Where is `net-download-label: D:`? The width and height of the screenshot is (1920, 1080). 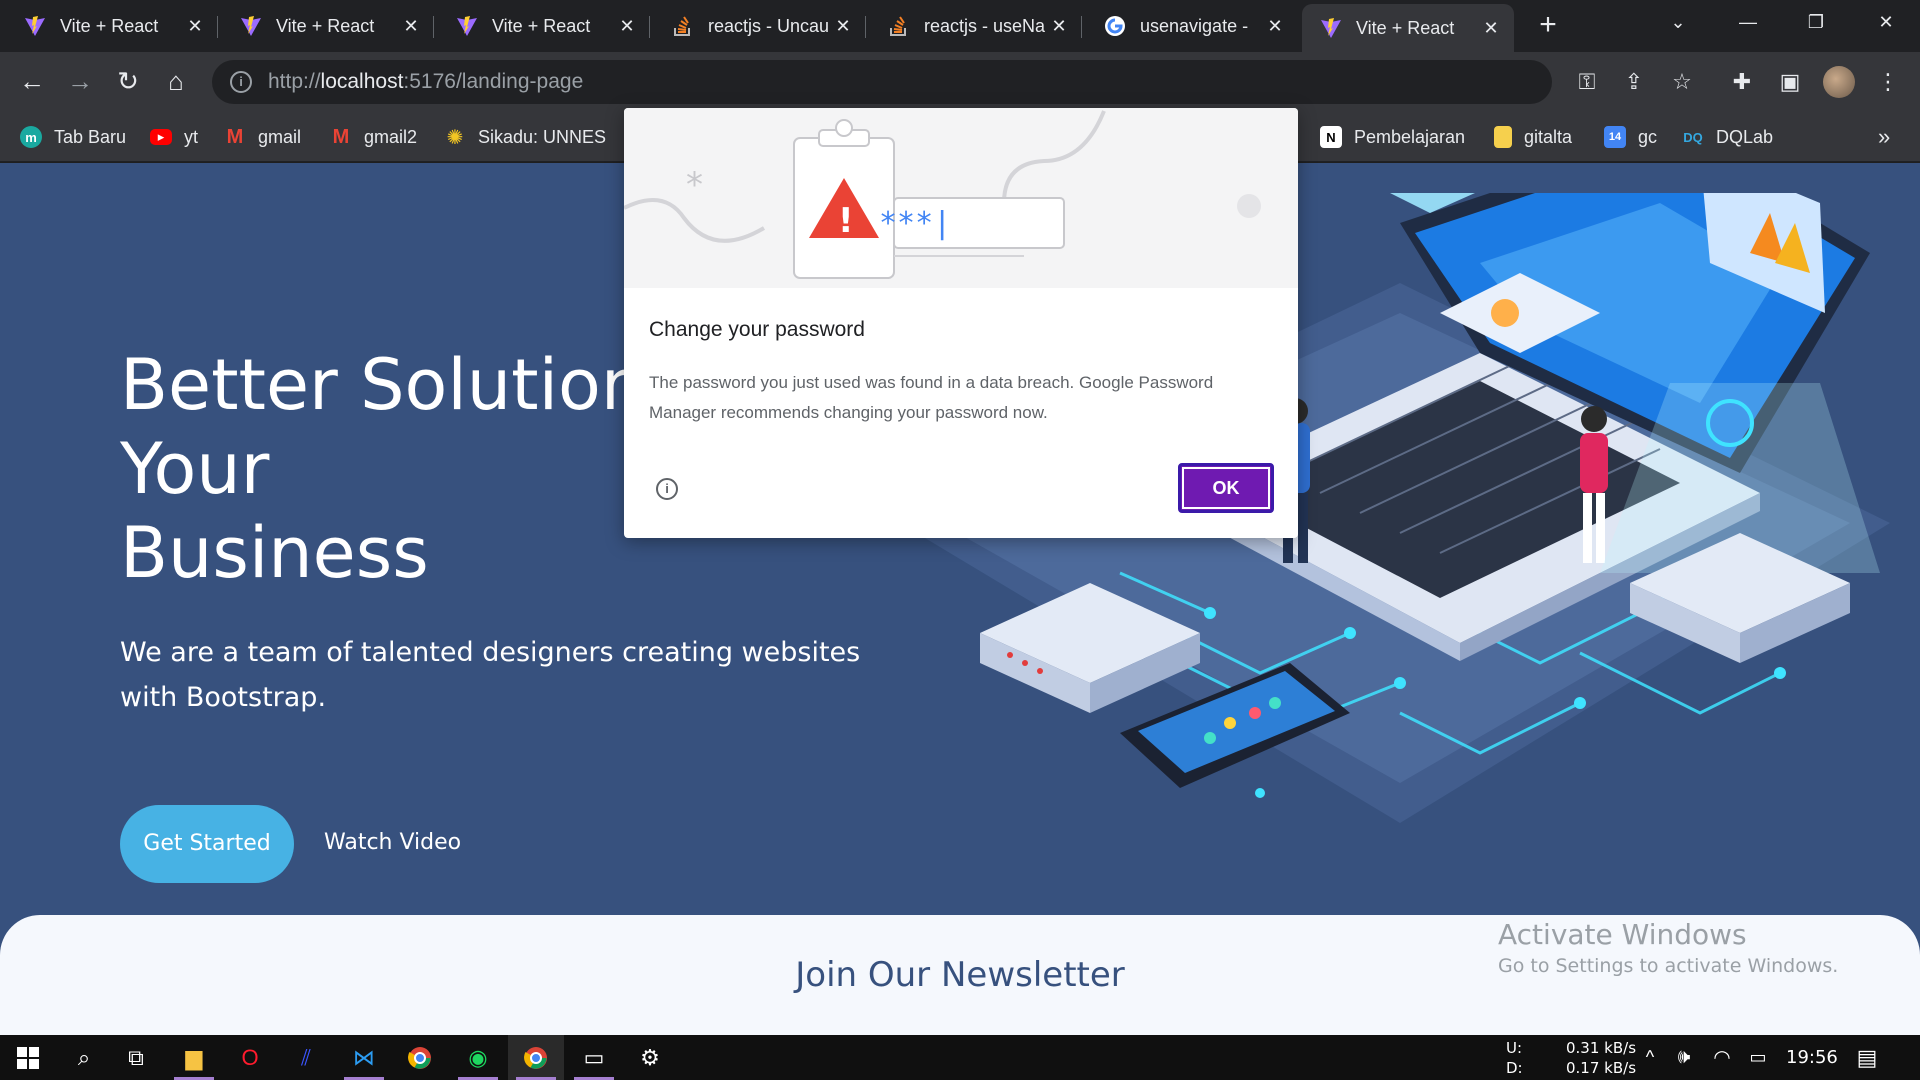 net-download-label: D: is located at coordinates (1514, 1068).